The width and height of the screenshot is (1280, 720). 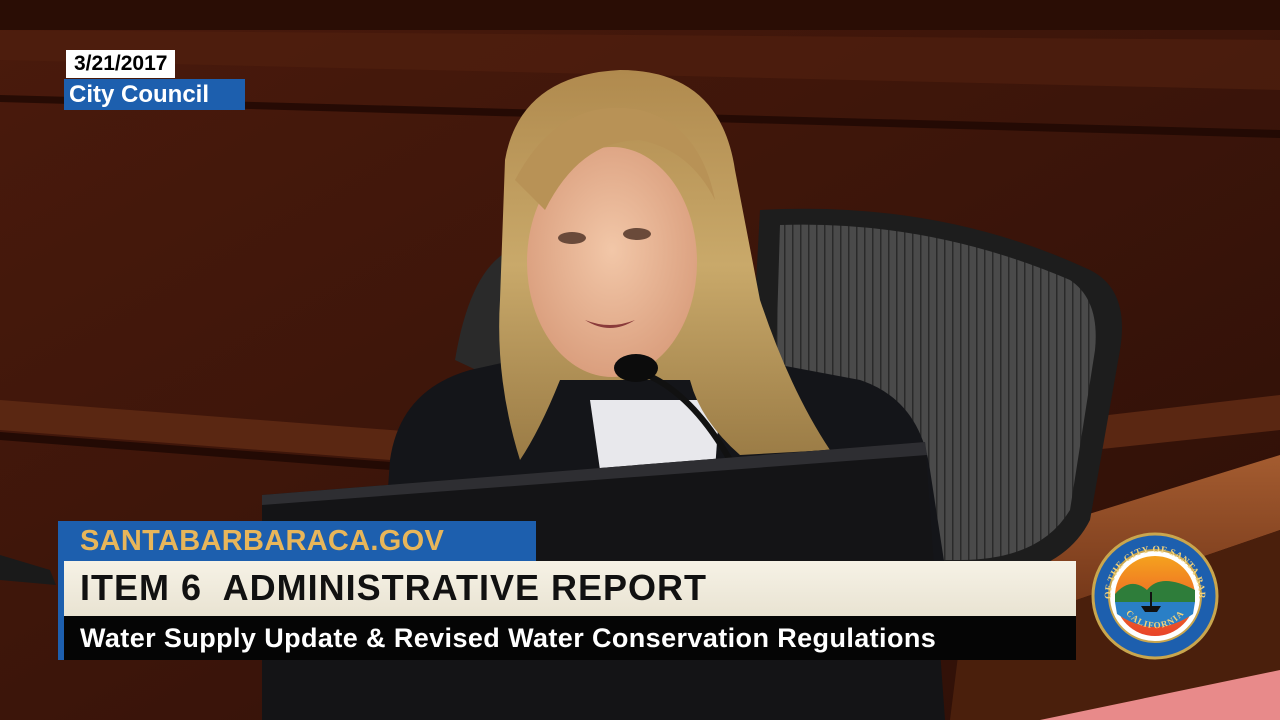 I want to click on date-label: 3/21/2017, so click(x=121, y=64).